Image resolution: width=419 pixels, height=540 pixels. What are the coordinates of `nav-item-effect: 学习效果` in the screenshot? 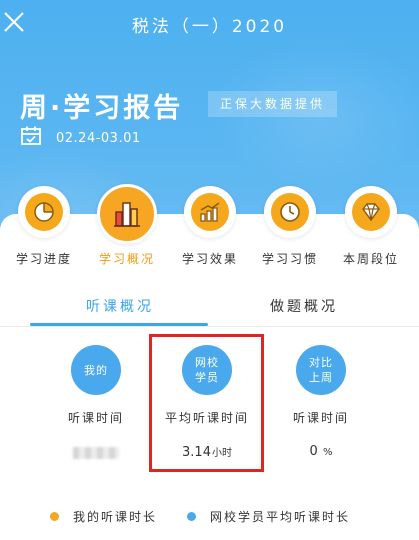 It's located at (210, 226).